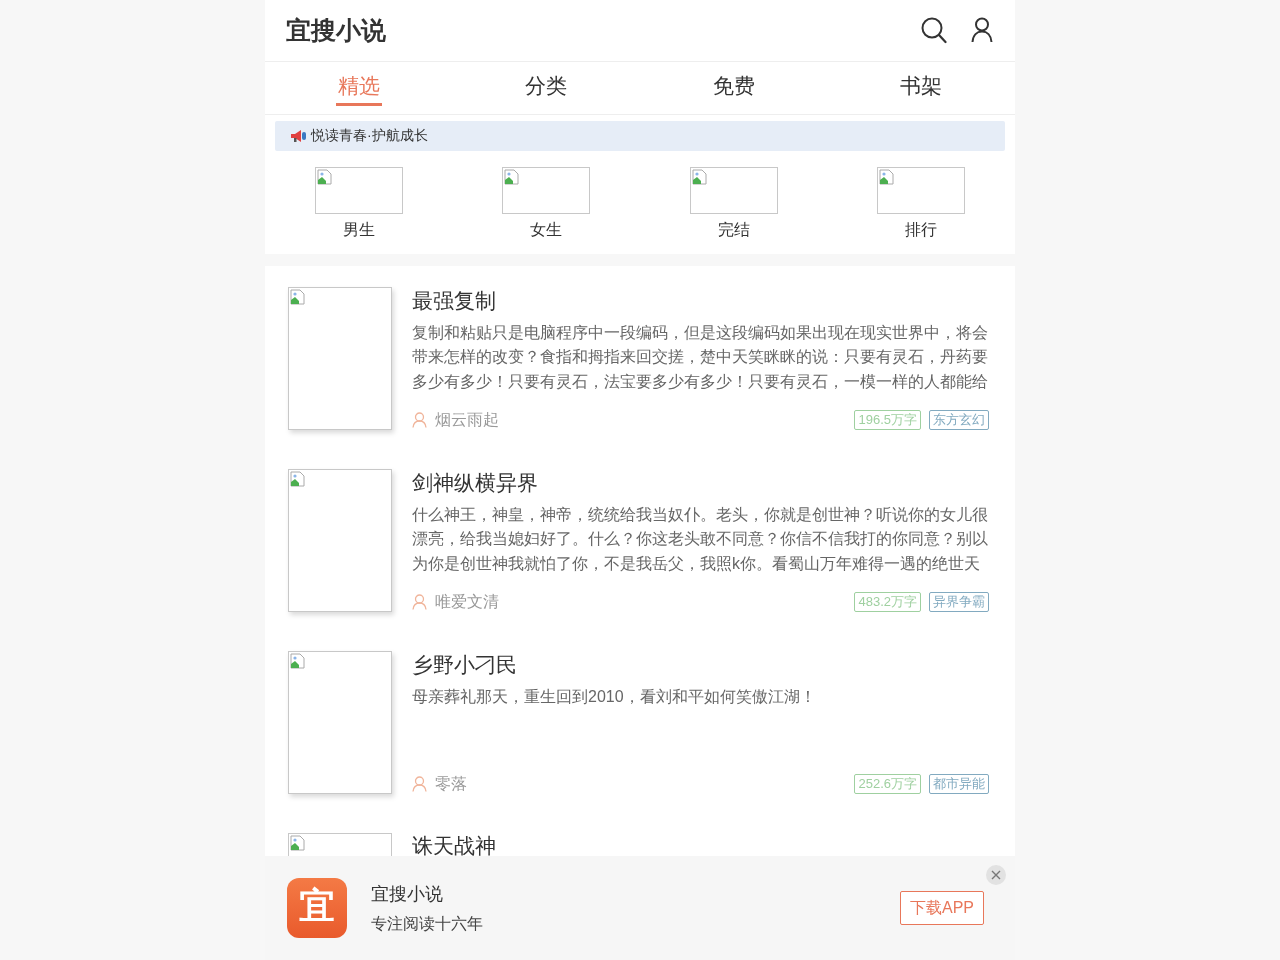 The image size is (1280, 960). Describe the element at coordinates (733, 88) in the screenshot. I see `nav-tab: 免费` at that location.